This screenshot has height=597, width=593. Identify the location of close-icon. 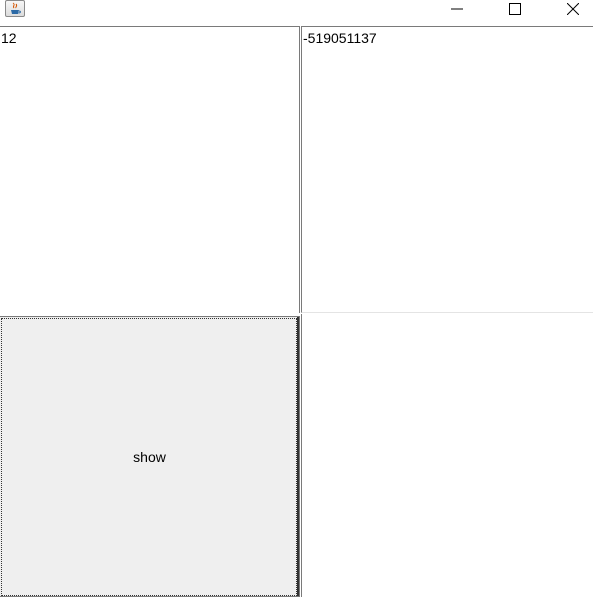
(573, 9).